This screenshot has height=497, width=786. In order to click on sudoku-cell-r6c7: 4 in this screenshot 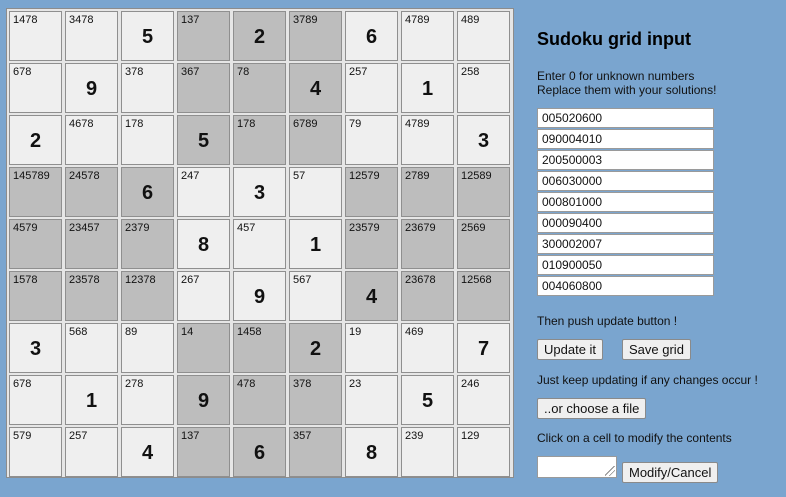, I will do `click(371, 296)`.